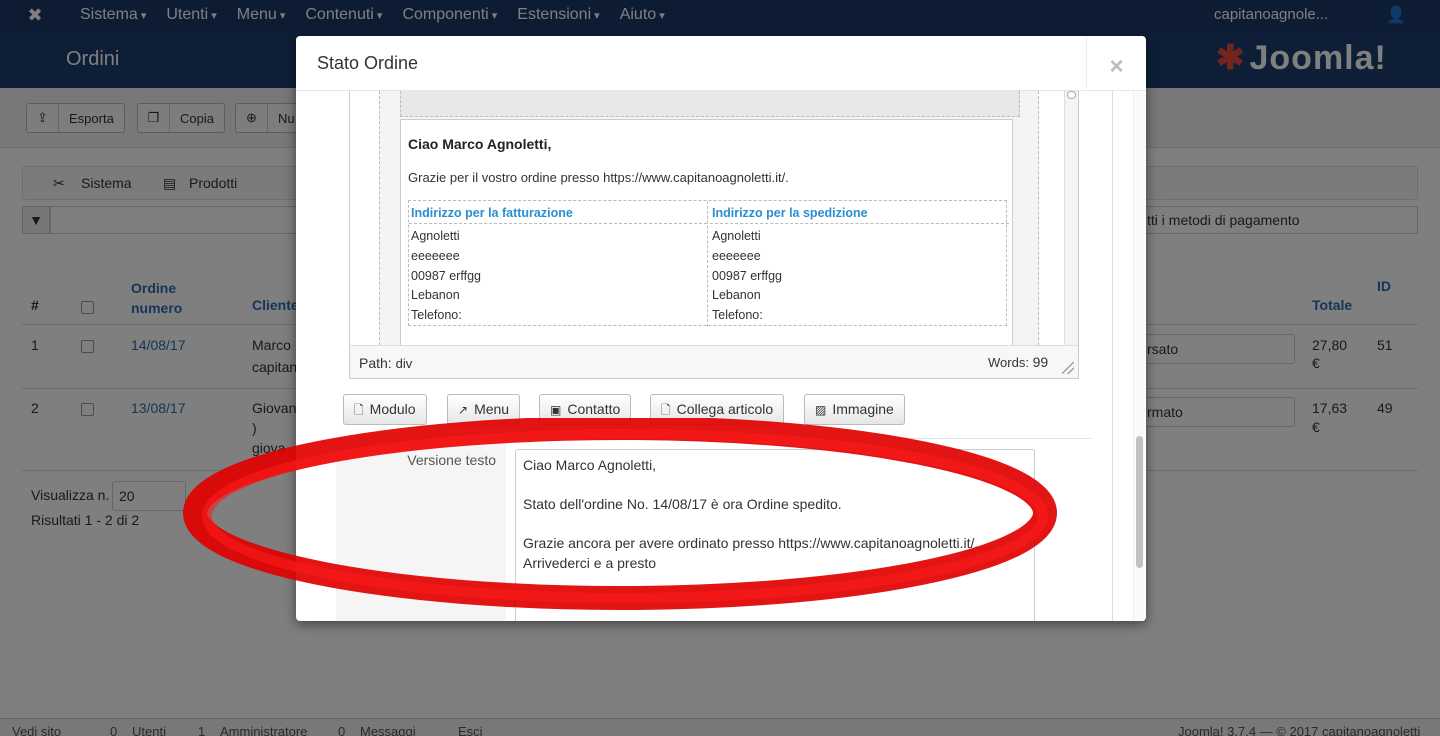 This screenshot has width=1440, height=736. What do you see at coordinates (492, 213) in the screenshot?
I see `billing-title: Indirizzo per la fatturazione` at bounding box center [492, 213].